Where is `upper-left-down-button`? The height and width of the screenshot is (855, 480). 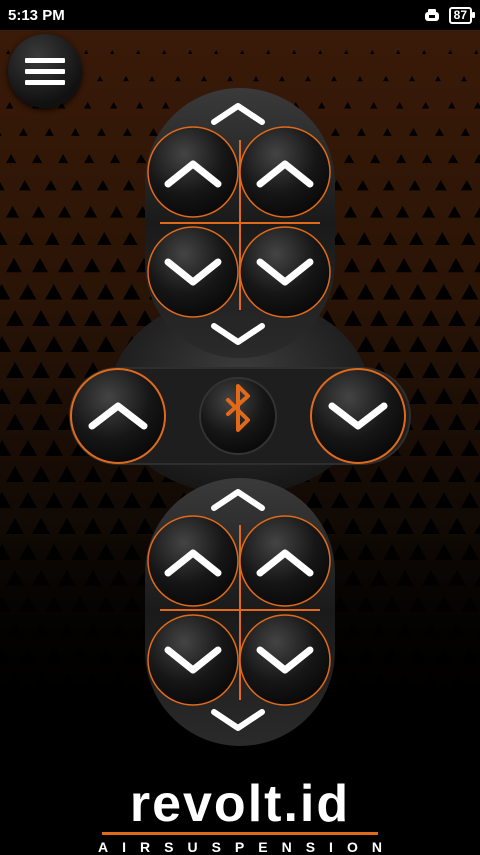
upper-left-down-button is located at coordinates (193, 272).